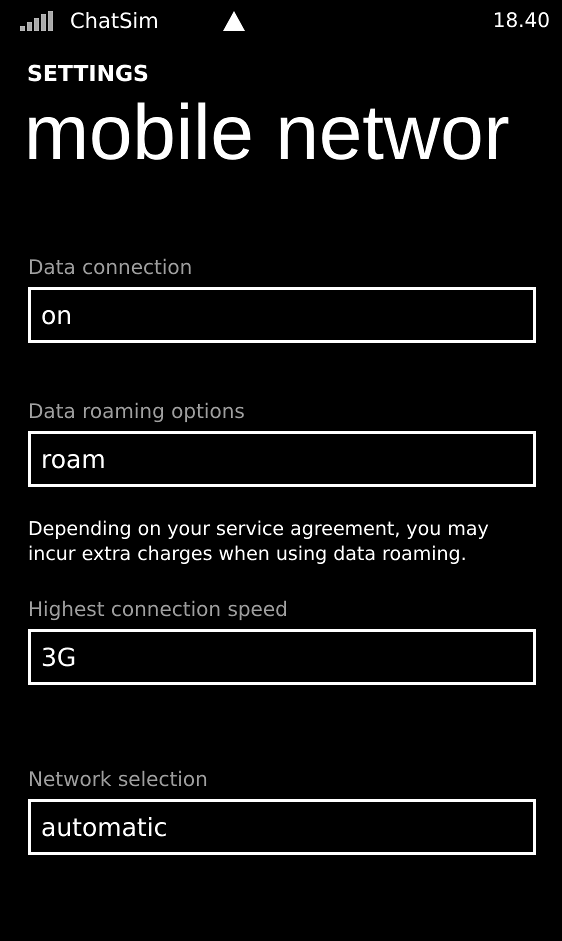  What do you see at coordinates (136, 411) in the screenshot?
I see `setting-label: Data roaming options` at bounding box center [136, 411].